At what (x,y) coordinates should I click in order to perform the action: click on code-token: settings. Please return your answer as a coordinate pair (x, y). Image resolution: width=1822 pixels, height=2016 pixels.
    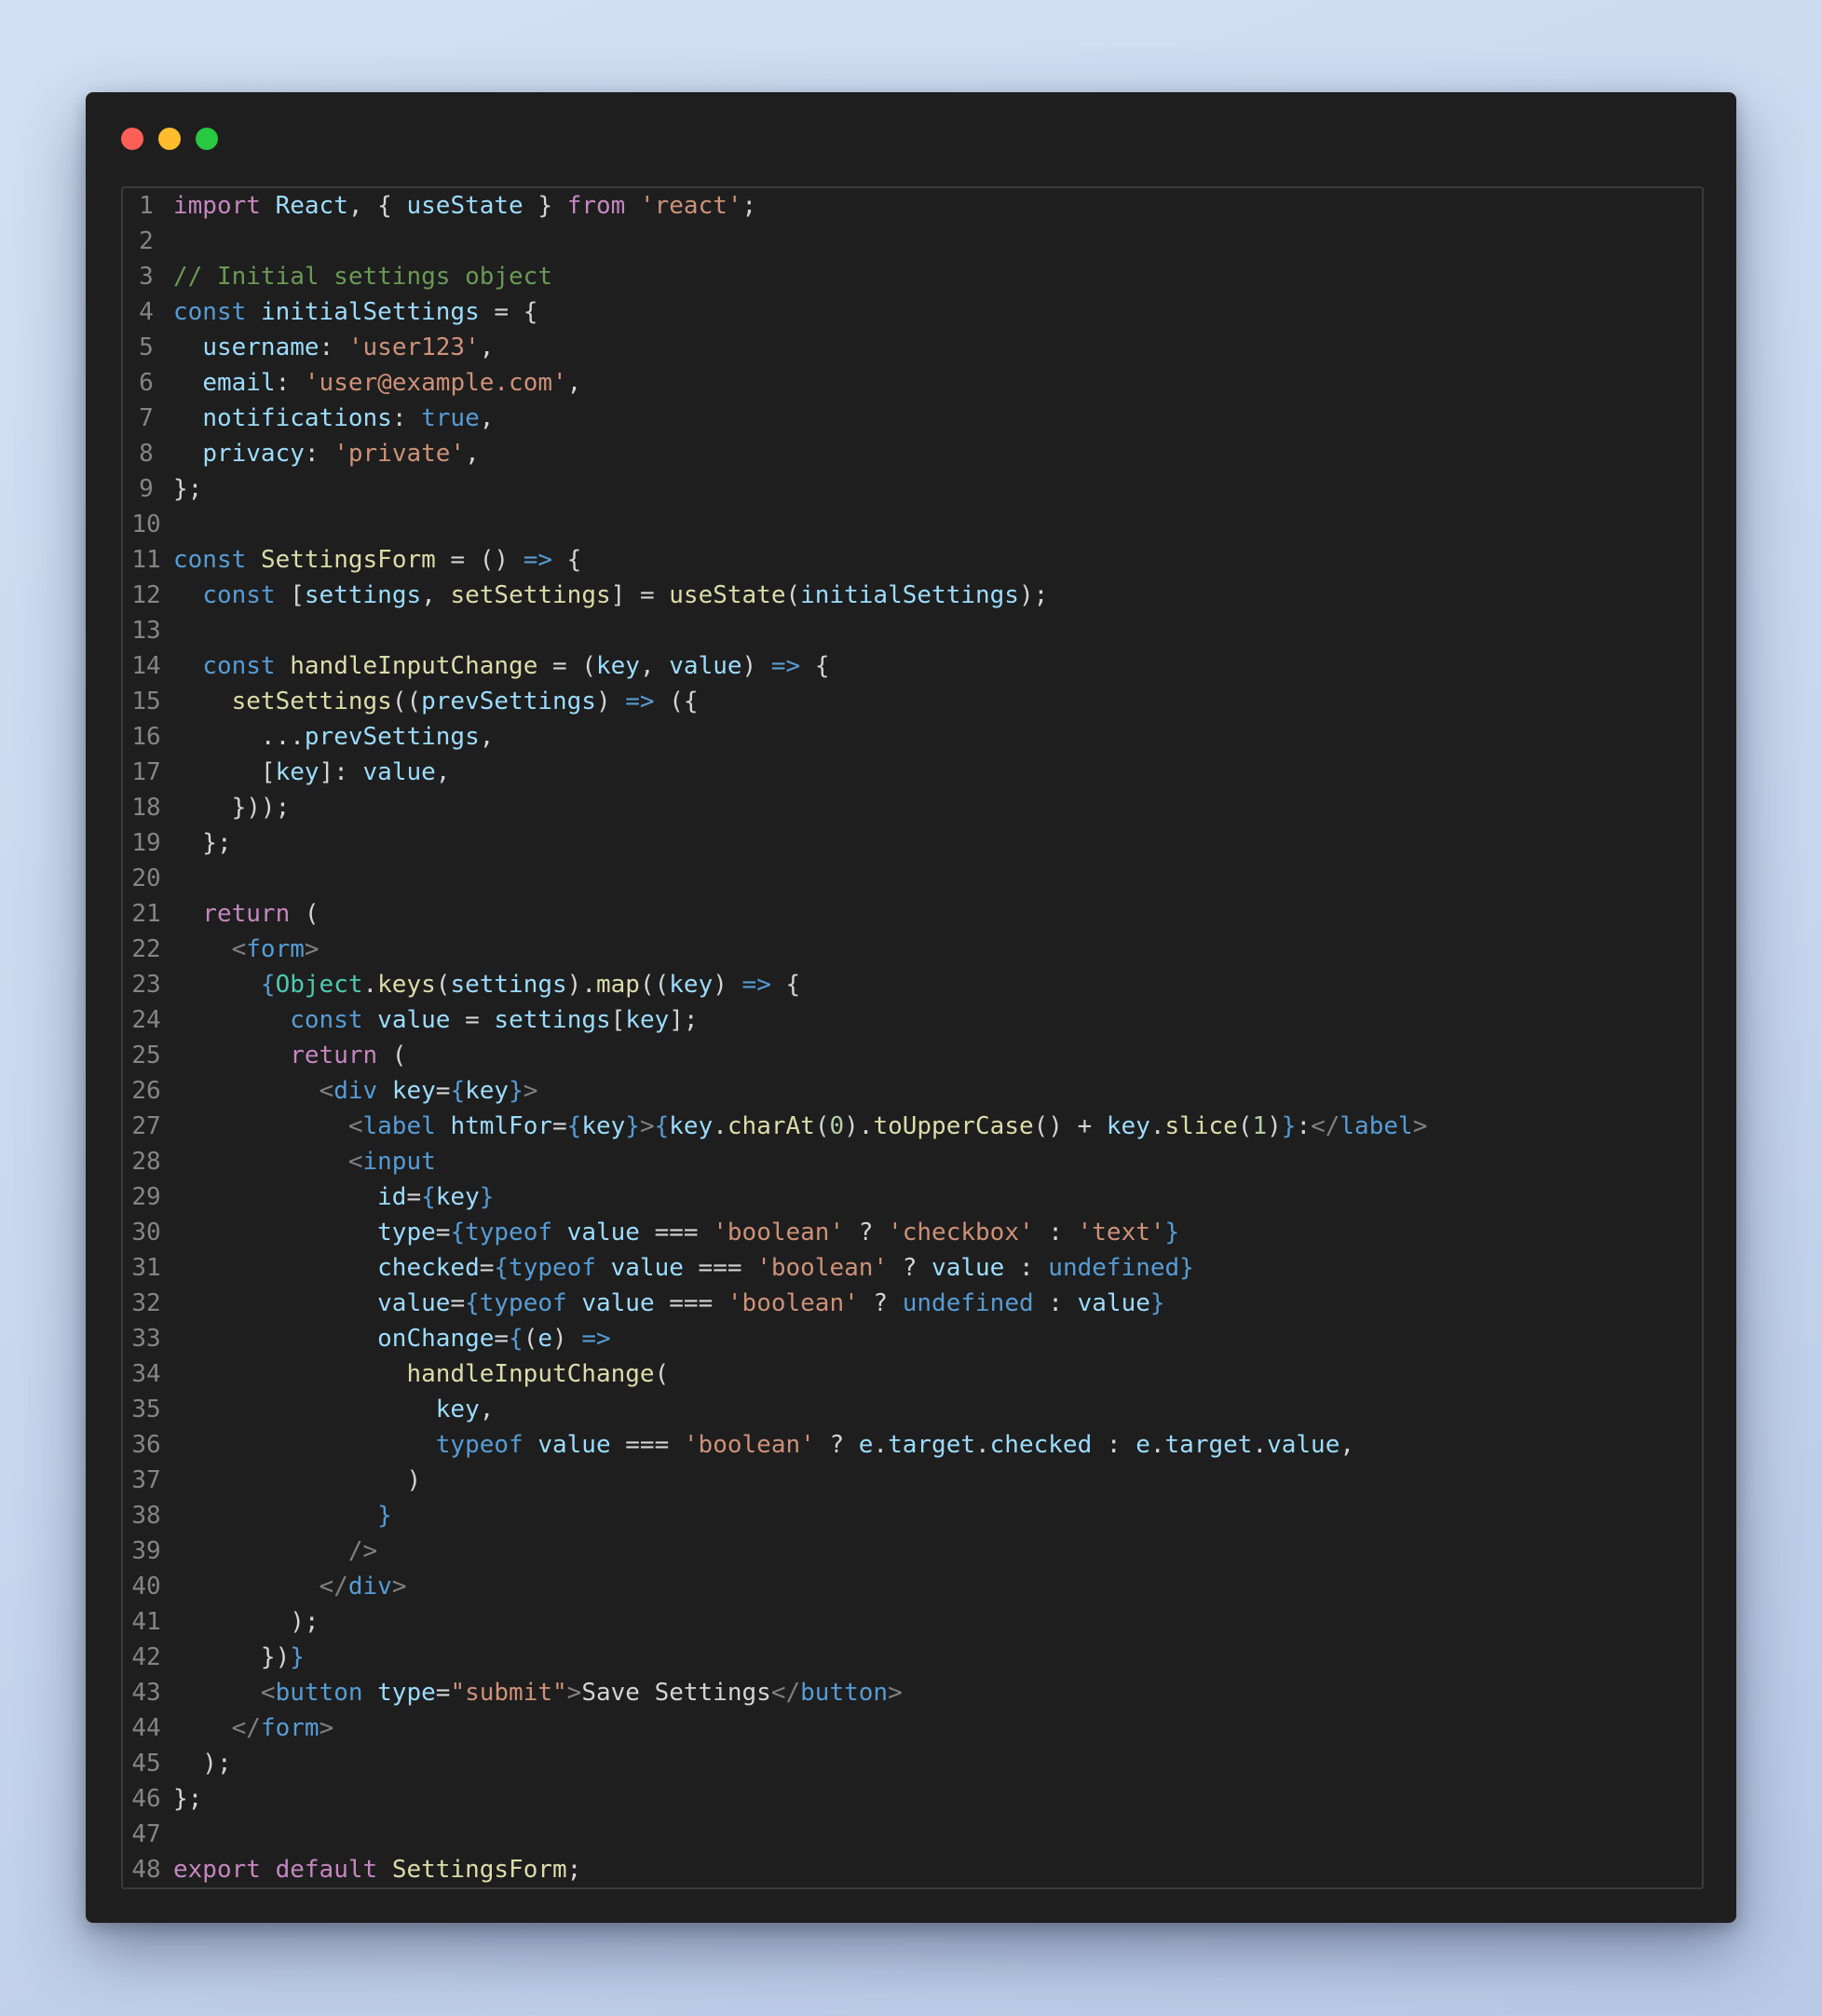
    Looking at the image, I should click on (363, 595).